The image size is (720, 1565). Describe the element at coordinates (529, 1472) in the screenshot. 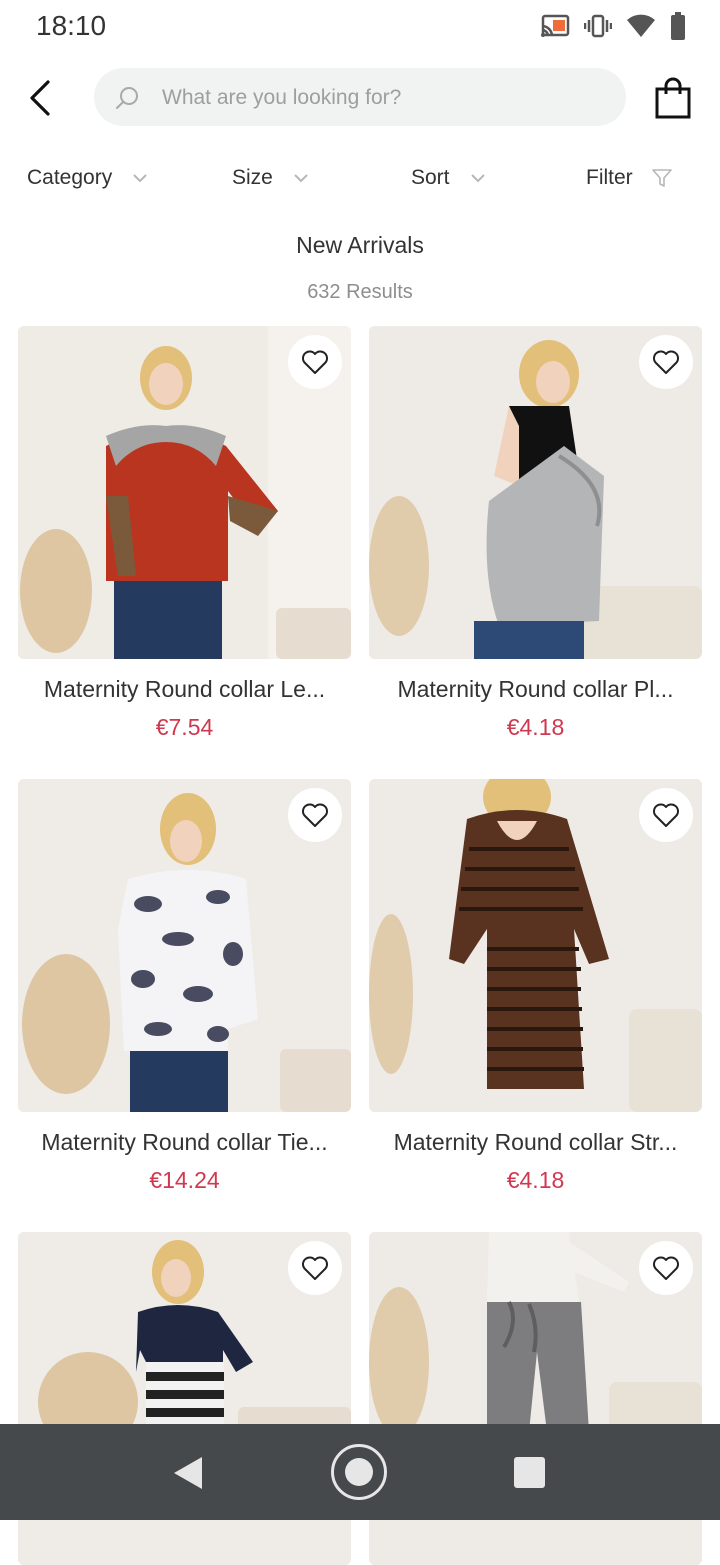

I see `recents-square-icon` at that location.